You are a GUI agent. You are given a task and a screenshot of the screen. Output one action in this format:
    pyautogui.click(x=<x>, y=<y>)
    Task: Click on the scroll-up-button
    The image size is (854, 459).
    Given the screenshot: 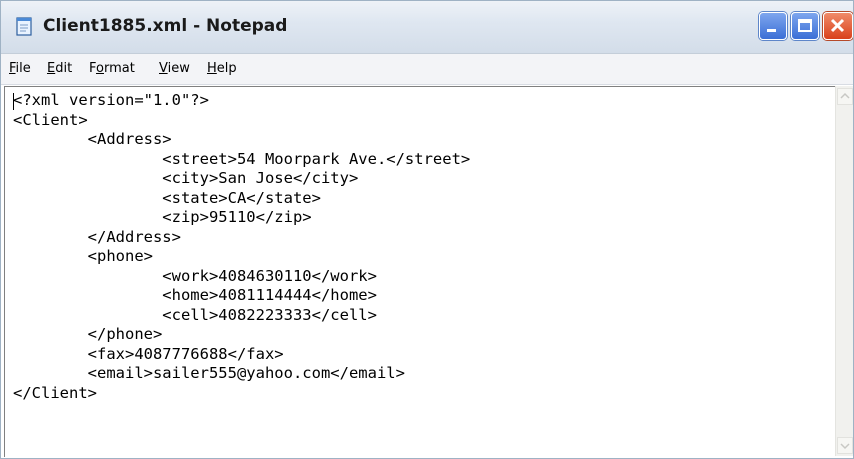 What is the action you would take?
    pyautogui.click(x=845, y=96)
    